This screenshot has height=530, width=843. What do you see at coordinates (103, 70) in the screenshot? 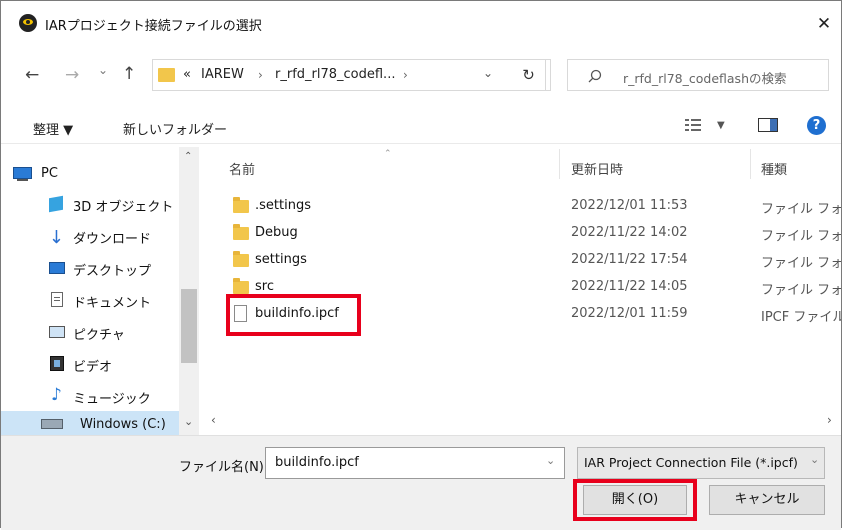
I see `recent-locations-icon: ⌄` at bounding box center [103, 70].